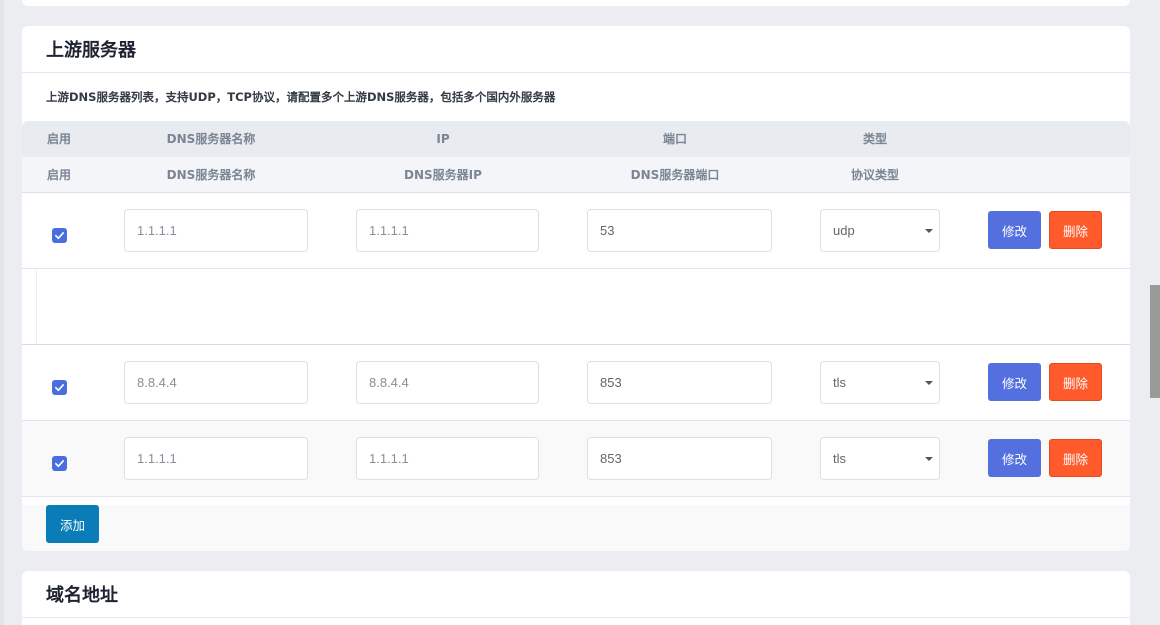 The width and height of the screenshot is (1160, 625). What do you see at coordinates (1155, 341) in the screenshot?
I see `scrollbar-thumb` at bounding box center [1155, 341].